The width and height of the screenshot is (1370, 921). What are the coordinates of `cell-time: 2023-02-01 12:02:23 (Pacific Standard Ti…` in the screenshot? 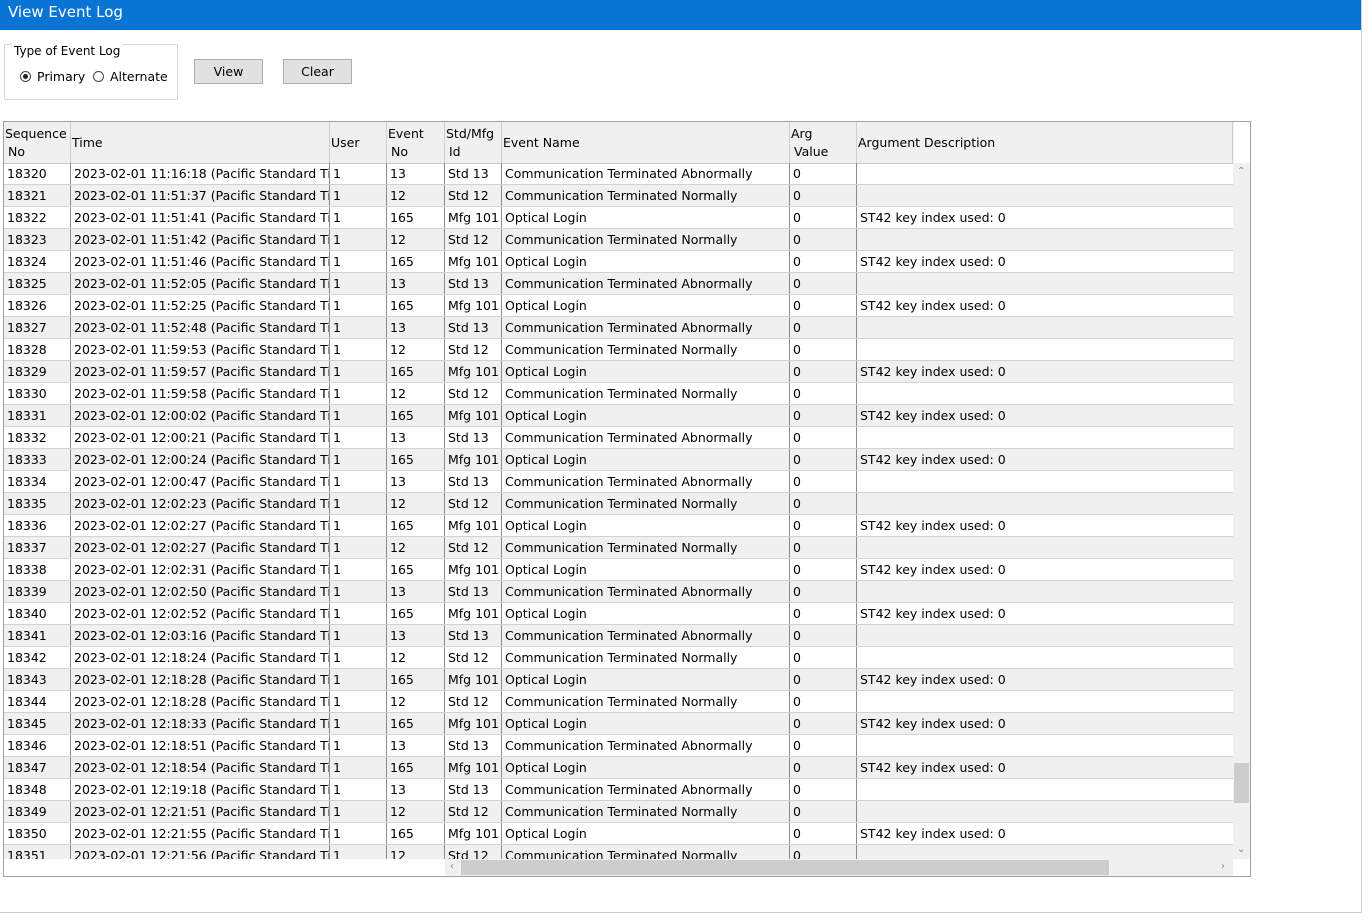 It's located at (200, 503).